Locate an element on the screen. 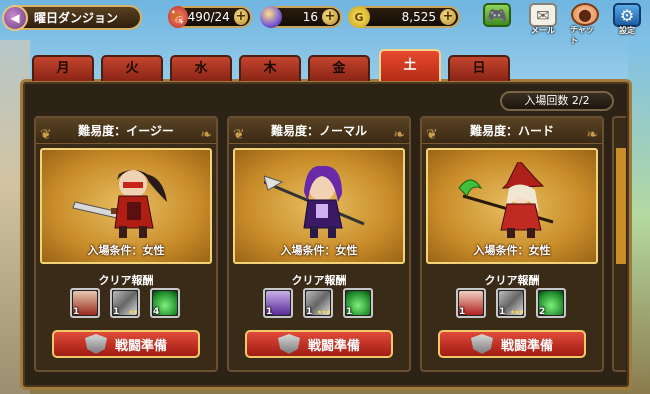 This screenshot has height=394, width=650. reward-list: 1 1 ★★★ 1 is located at coordinates (321, 304).